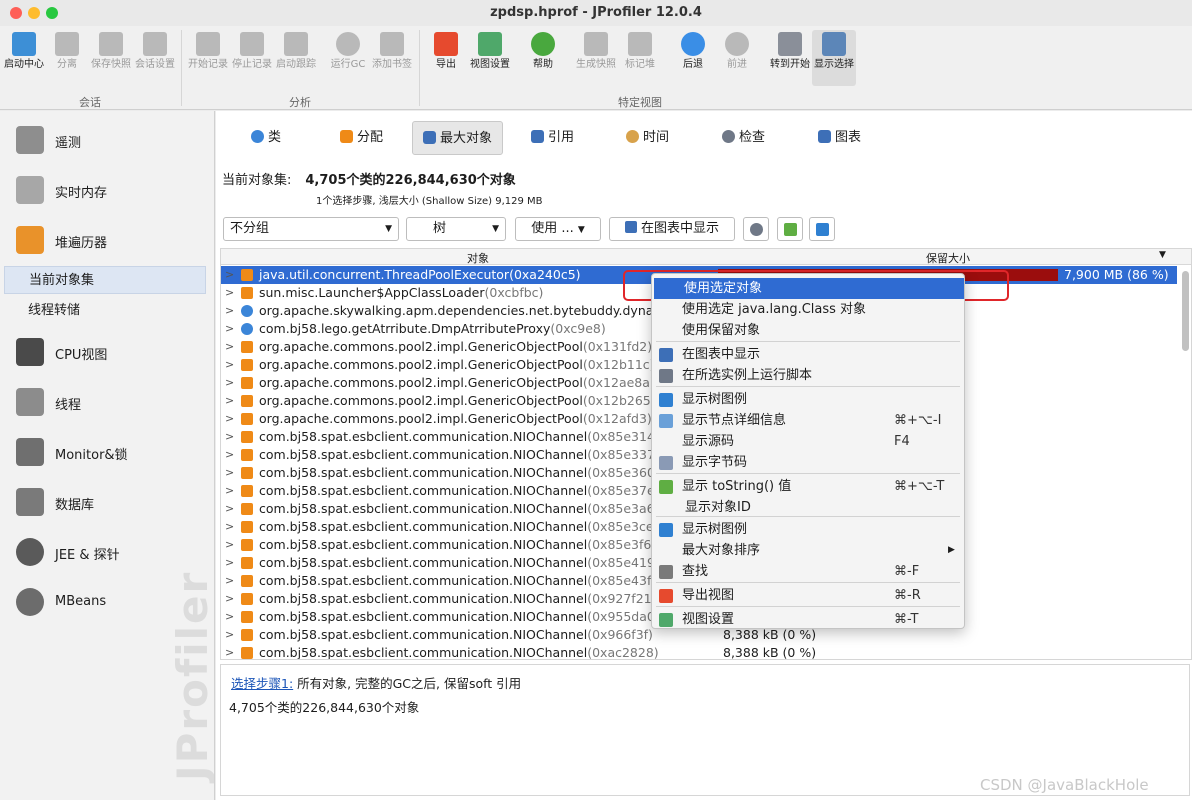 This screenshot has width=1192, height=800. Describe the element at coordinates (919, 486) in the screenshot. I see `menu-item-shortcut: ⌘+⌥-T` at that location.